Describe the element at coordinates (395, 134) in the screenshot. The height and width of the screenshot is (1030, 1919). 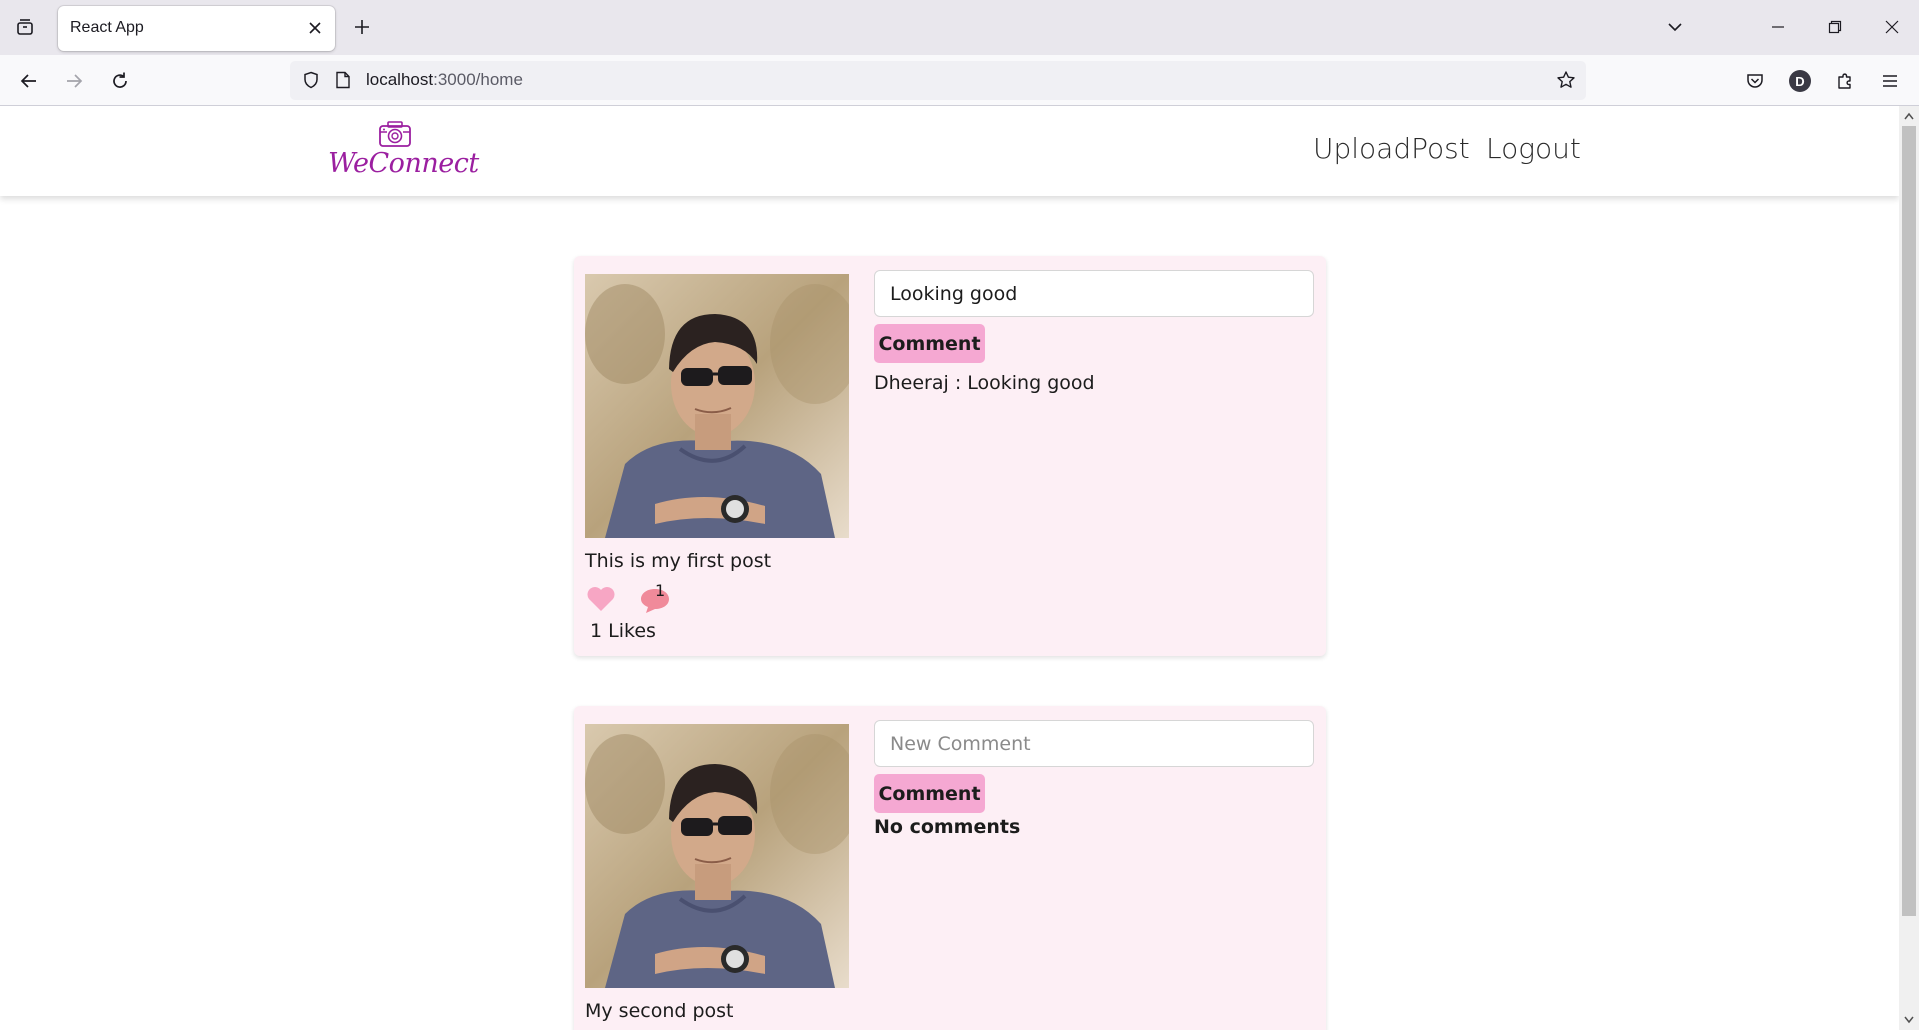
I see `camera-icon` at that location.